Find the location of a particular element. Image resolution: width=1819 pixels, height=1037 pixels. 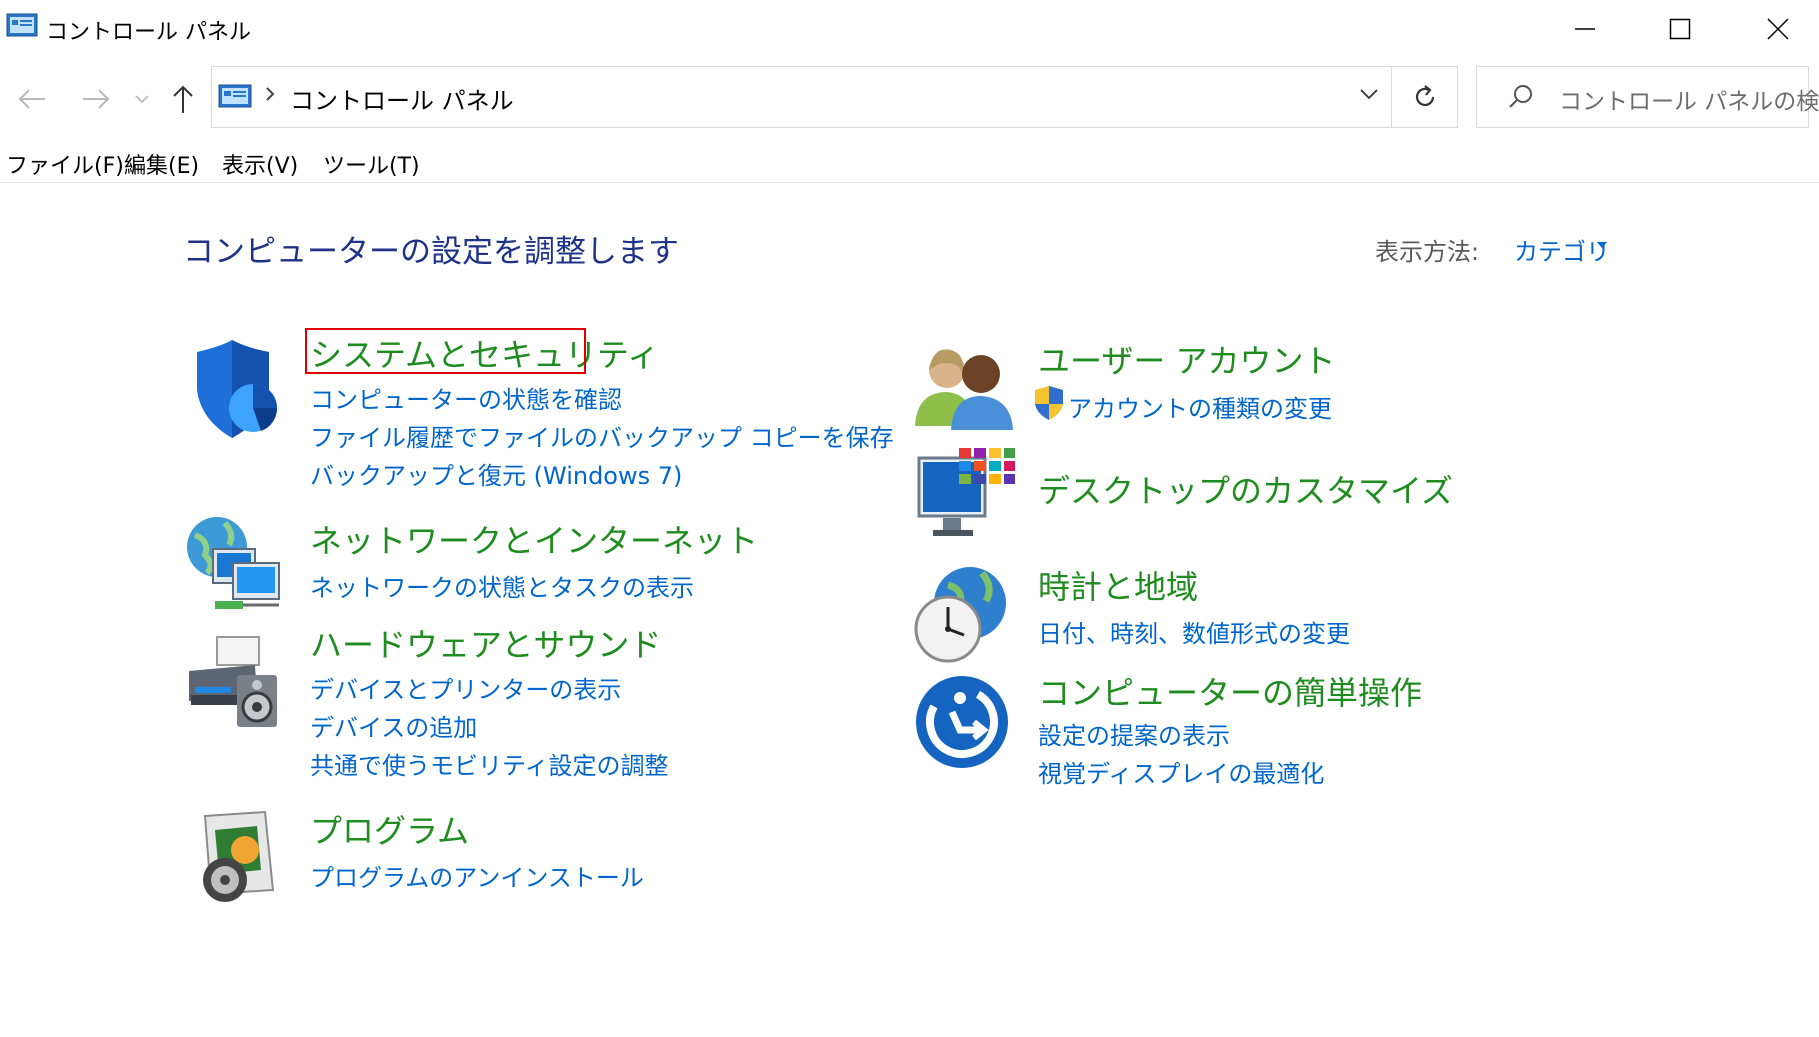

search-input: コントロール パネルの検索 is located at coordinates (1689, 99).